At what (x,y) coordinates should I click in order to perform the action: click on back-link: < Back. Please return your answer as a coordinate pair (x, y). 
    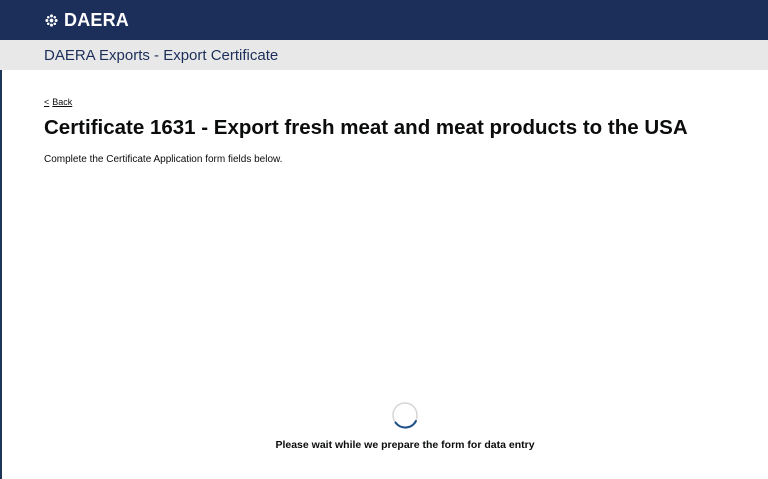
    Looking at the image, I should click on (58, 102).